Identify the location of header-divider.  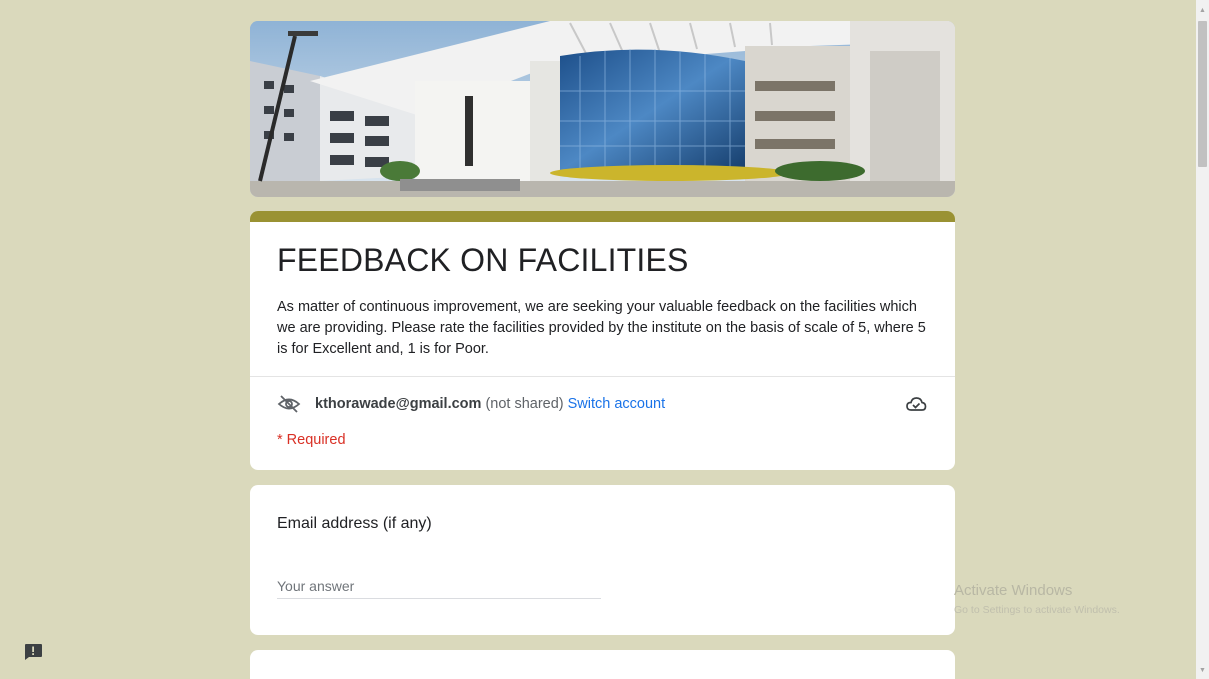
(602, 376).